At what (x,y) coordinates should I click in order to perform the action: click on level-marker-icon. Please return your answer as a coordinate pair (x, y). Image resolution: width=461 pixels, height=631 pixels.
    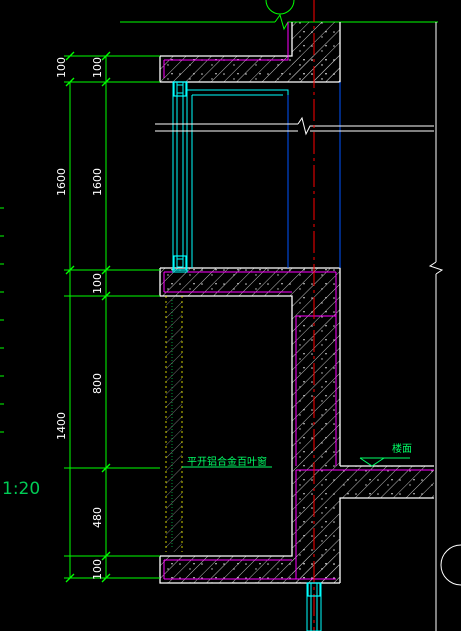
    Looking at the image, I should click on (372, 462).